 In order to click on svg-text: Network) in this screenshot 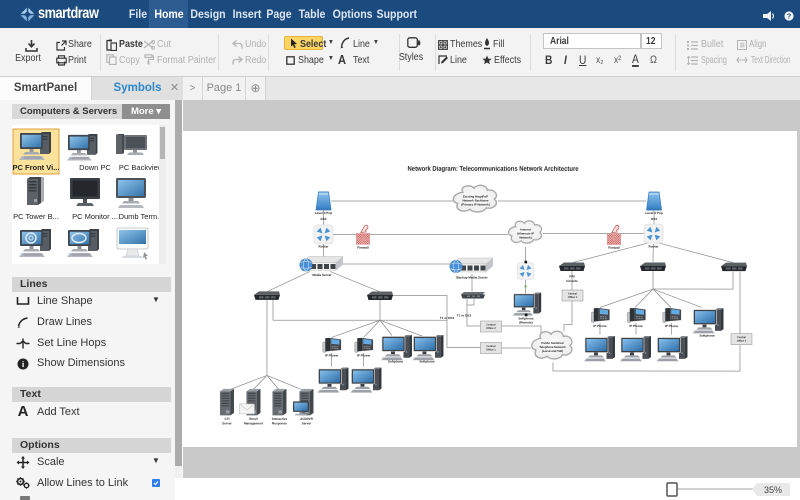, I will do `click(525, 238)`.